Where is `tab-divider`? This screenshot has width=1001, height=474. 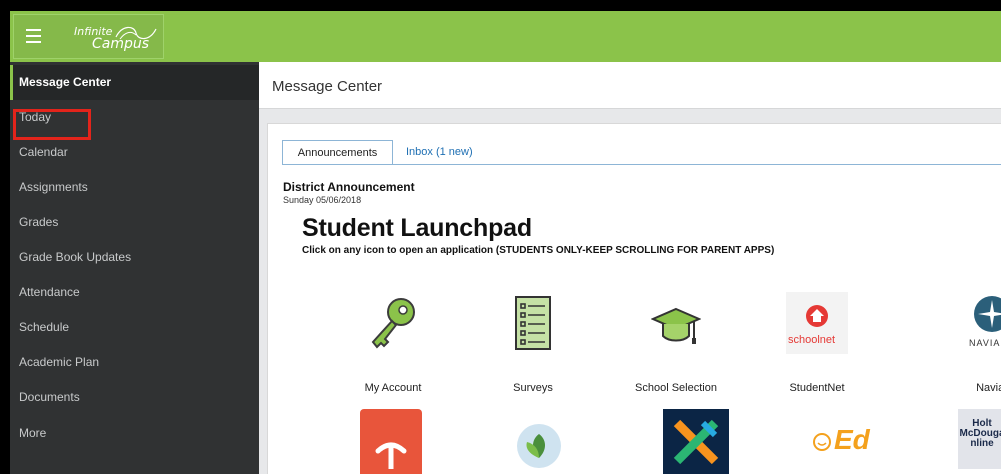 tab-divider is located at coordinates (641, 164).